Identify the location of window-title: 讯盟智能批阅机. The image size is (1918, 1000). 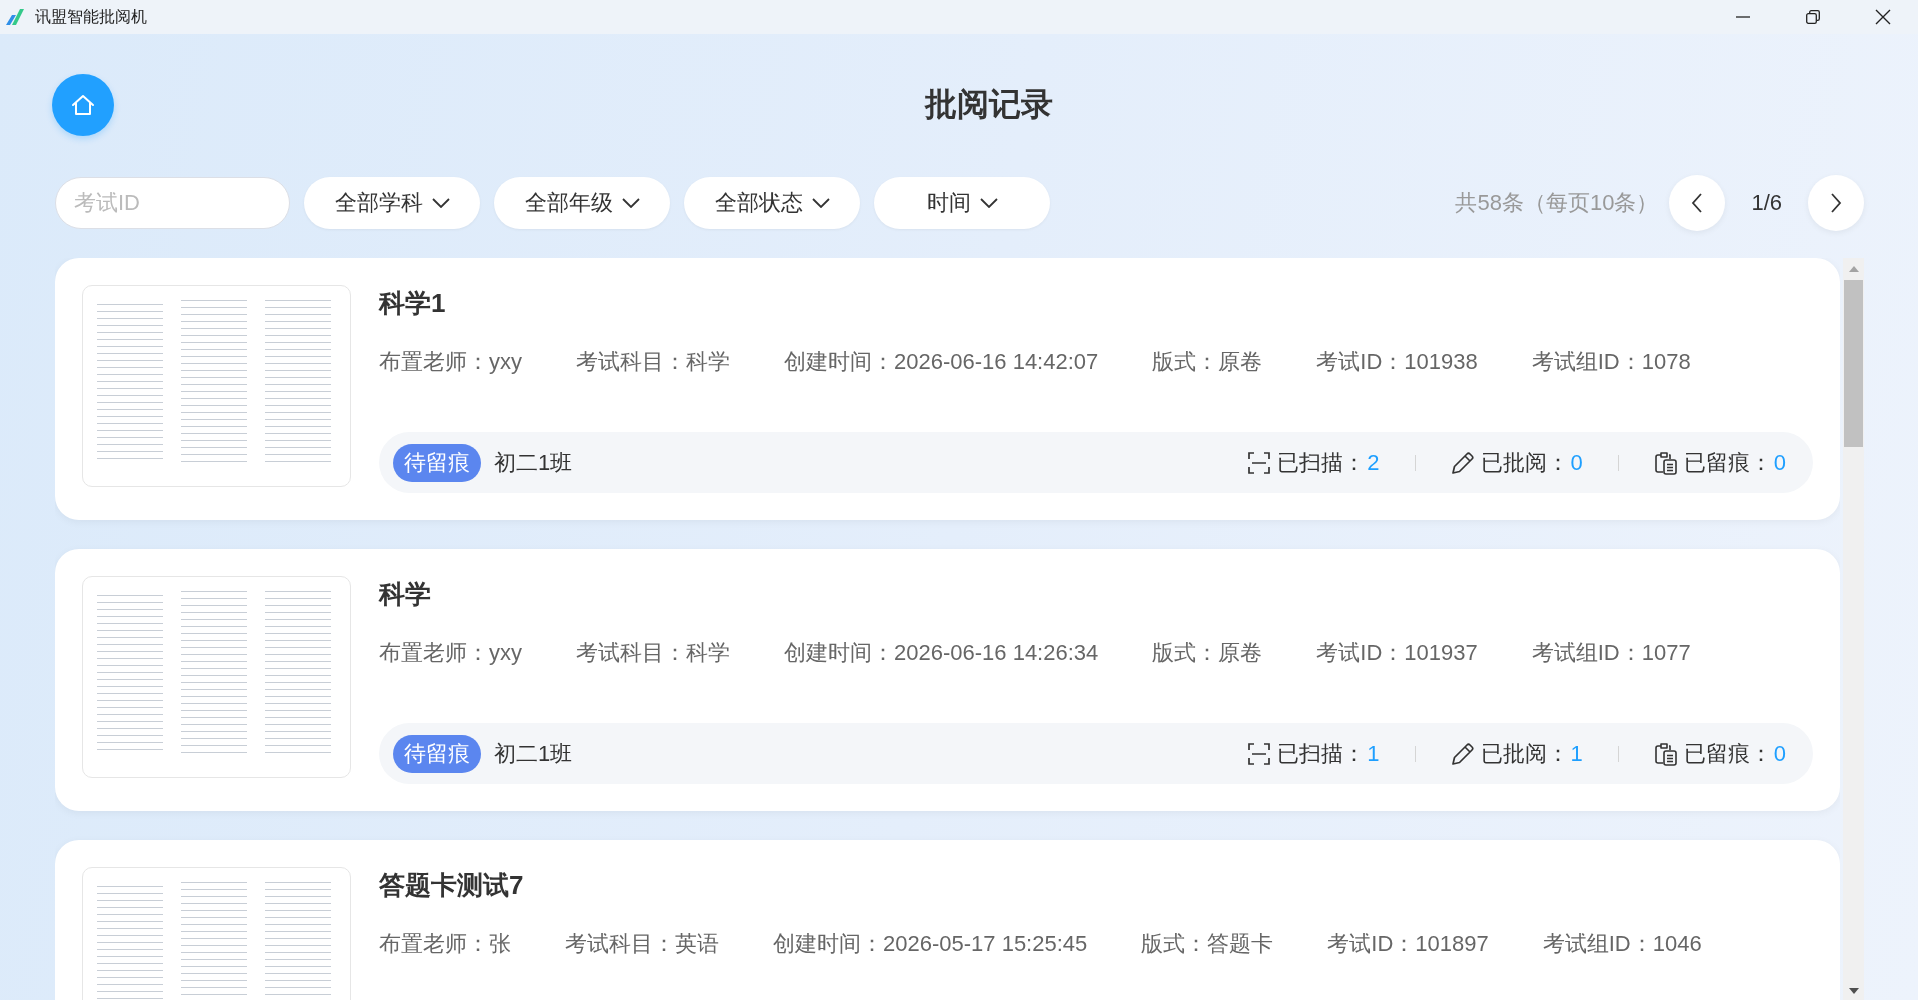
(91, 16).